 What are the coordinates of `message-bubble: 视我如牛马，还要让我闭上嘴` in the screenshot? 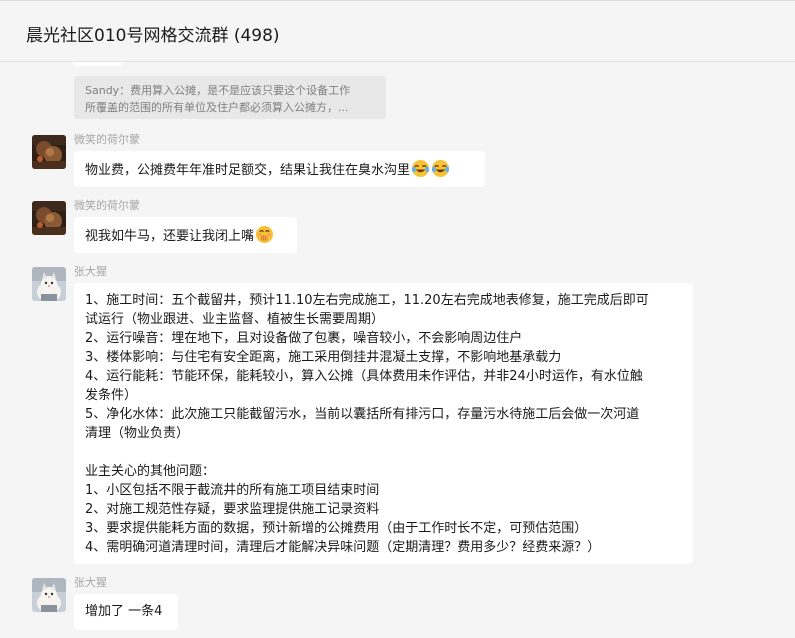 It's located at (185, 235).